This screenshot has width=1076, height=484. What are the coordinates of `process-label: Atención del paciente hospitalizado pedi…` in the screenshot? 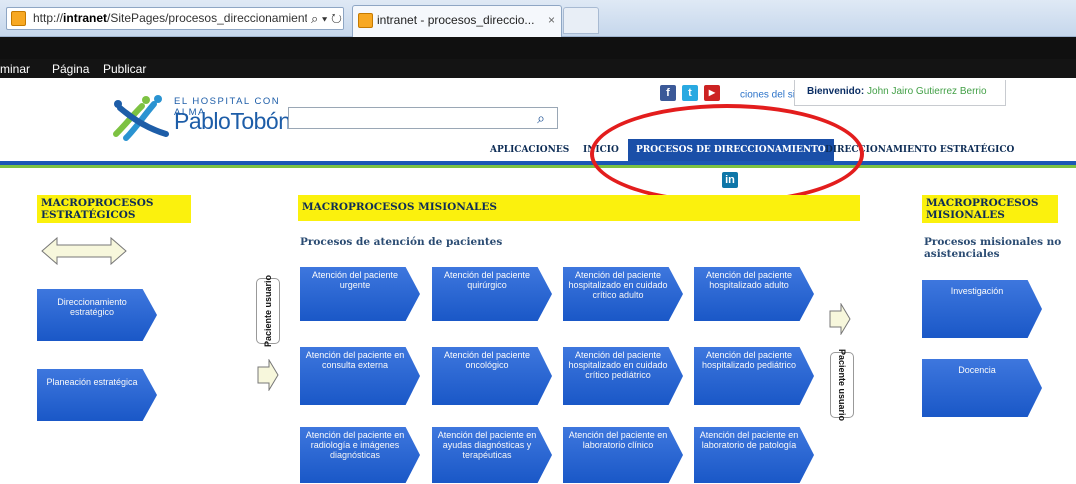 It's located at (749, 360).